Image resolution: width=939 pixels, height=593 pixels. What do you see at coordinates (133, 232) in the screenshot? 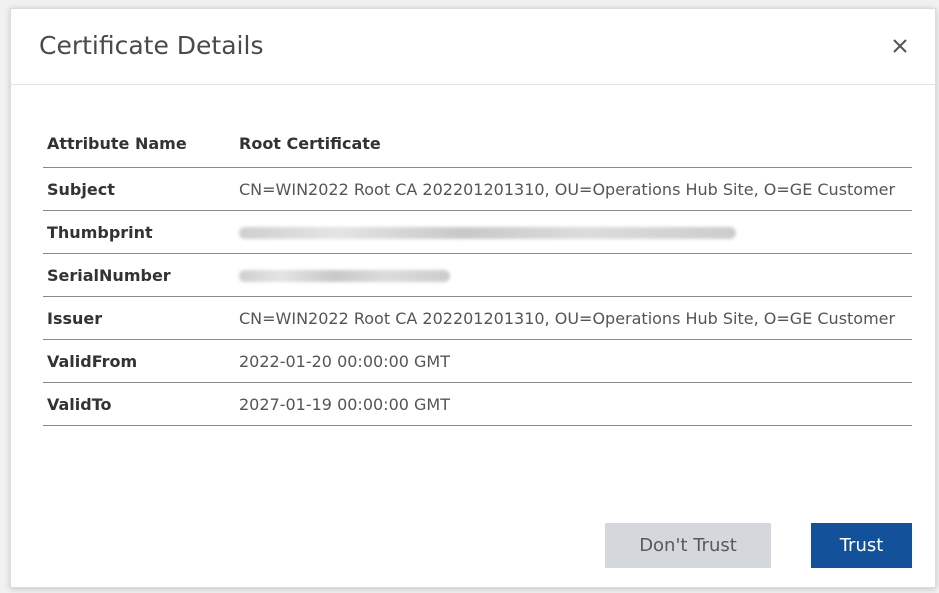
I see `attribute-name: Thumbprint` at bounding box center [133, 232].